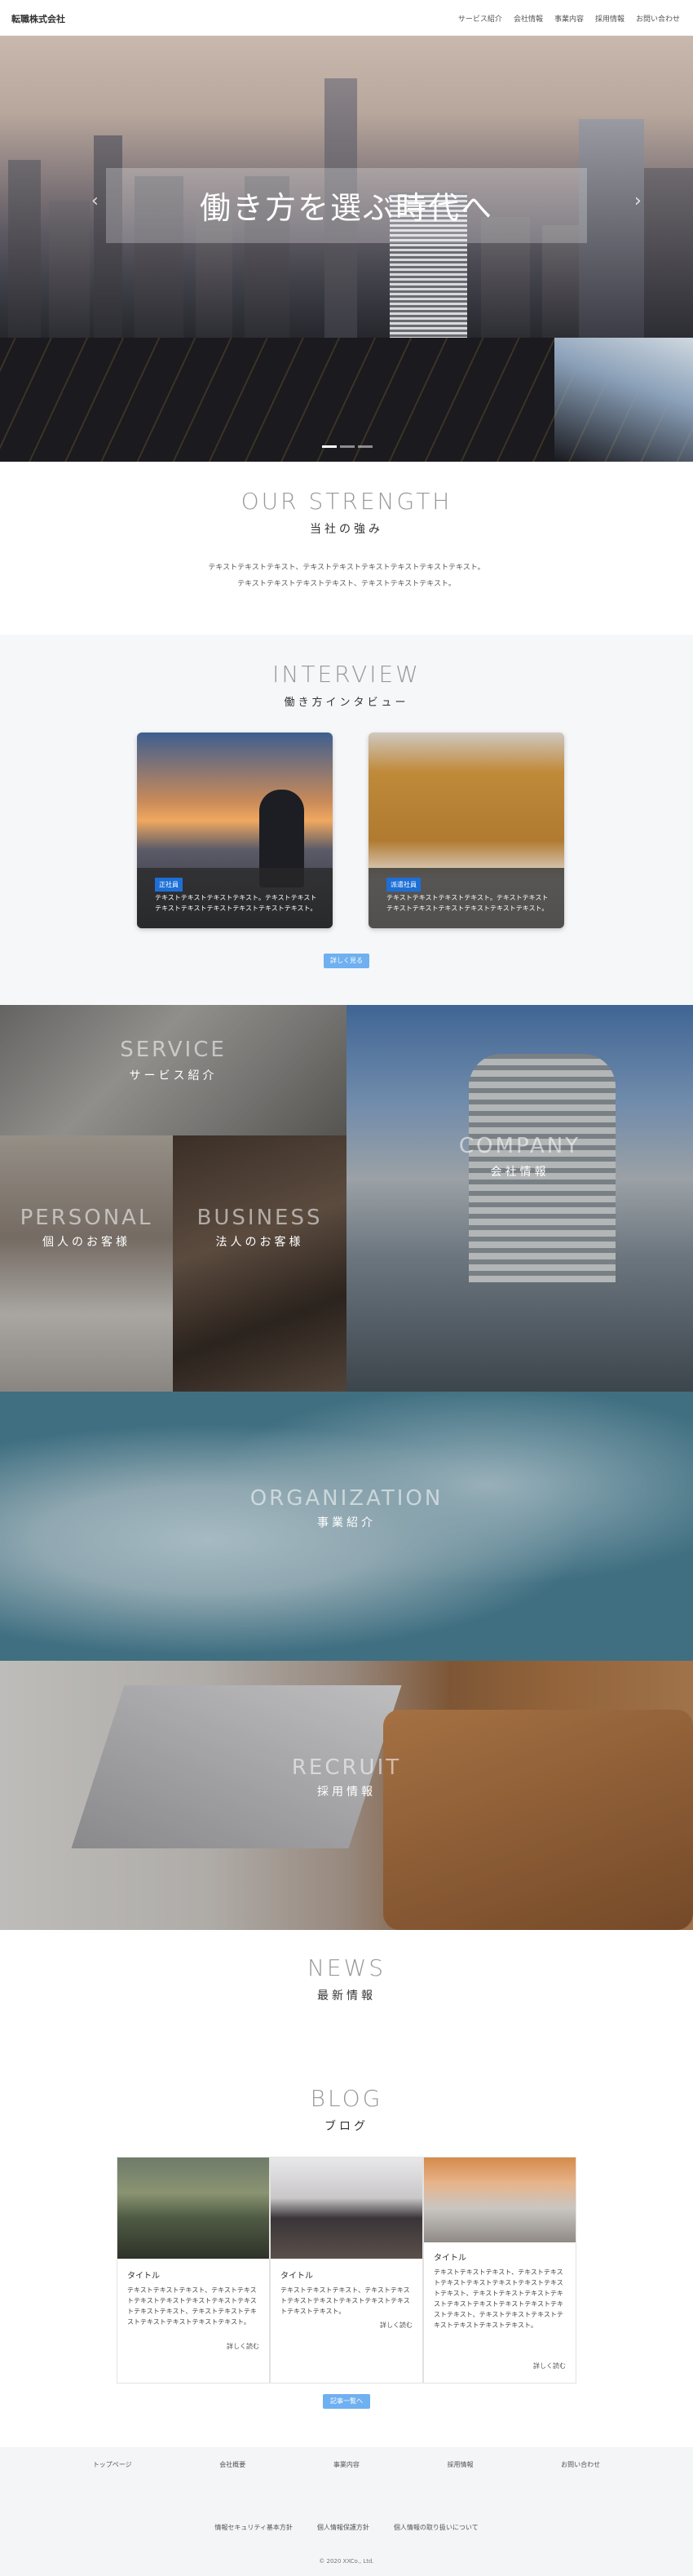  Describe the element at coordinates (346, 961) in the screenshot. I see `interview-more-button: 詳しく見る` at that location.